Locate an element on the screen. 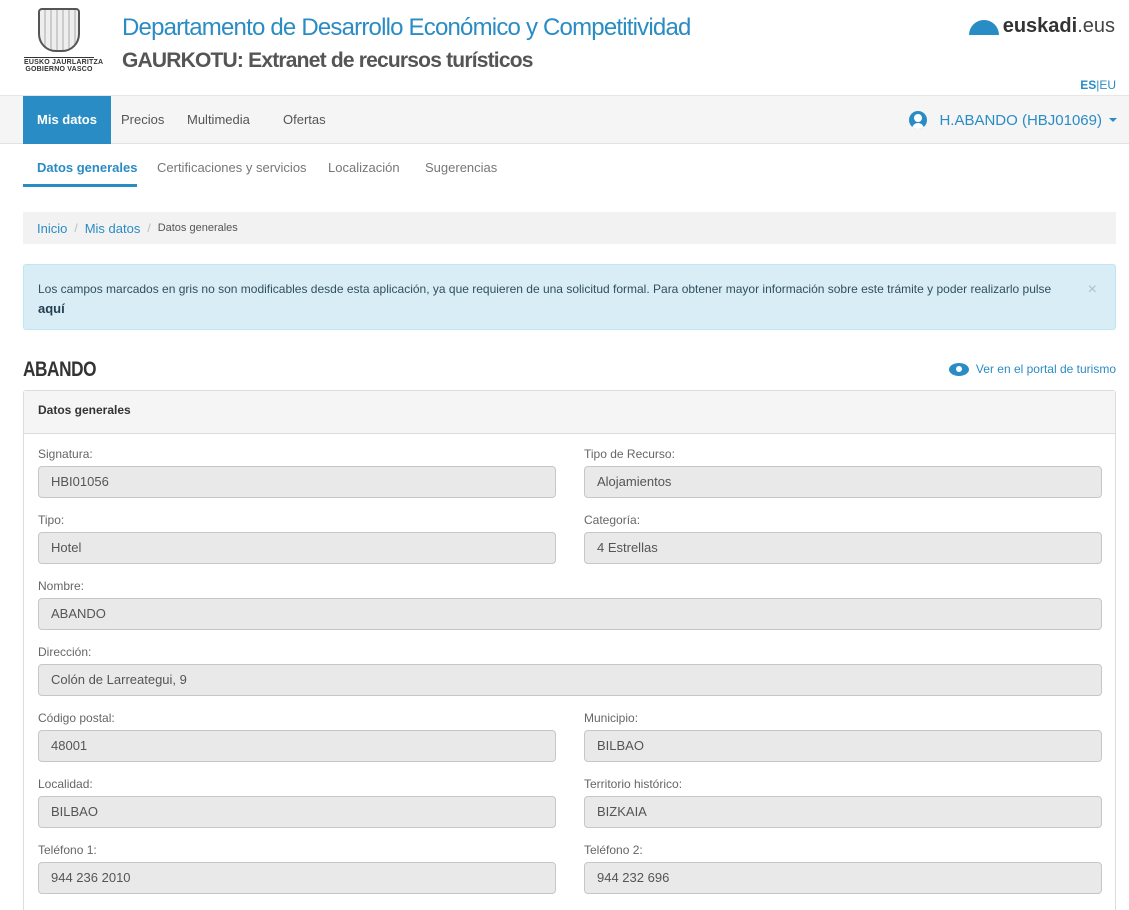 The width and height of the screenshot is (1129, 910). tab-multimedia: Multimedia is located at coordinates (218, 120).